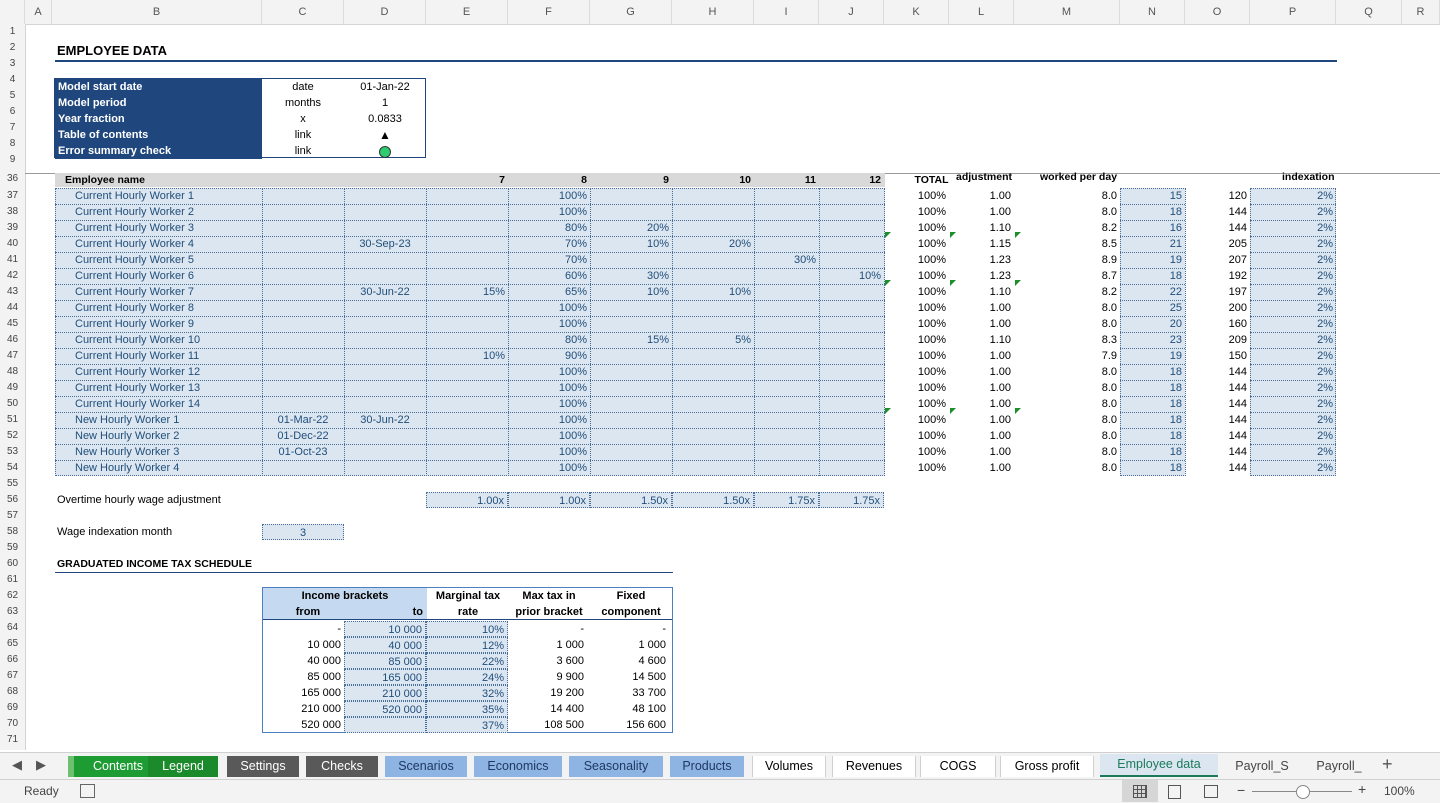 This screenshot has width=1440, height=803. I want to click on row-number: 54, so click(12, 468).